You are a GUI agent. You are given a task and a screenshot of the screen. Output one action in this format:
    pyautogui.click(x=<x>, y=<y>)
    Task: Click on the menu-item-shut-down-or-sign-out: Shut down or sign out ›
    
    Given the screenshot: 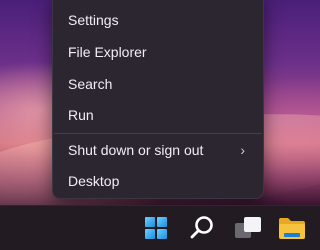 What is the action you would take?
    pyautogui.click(x=158, y=150)
    